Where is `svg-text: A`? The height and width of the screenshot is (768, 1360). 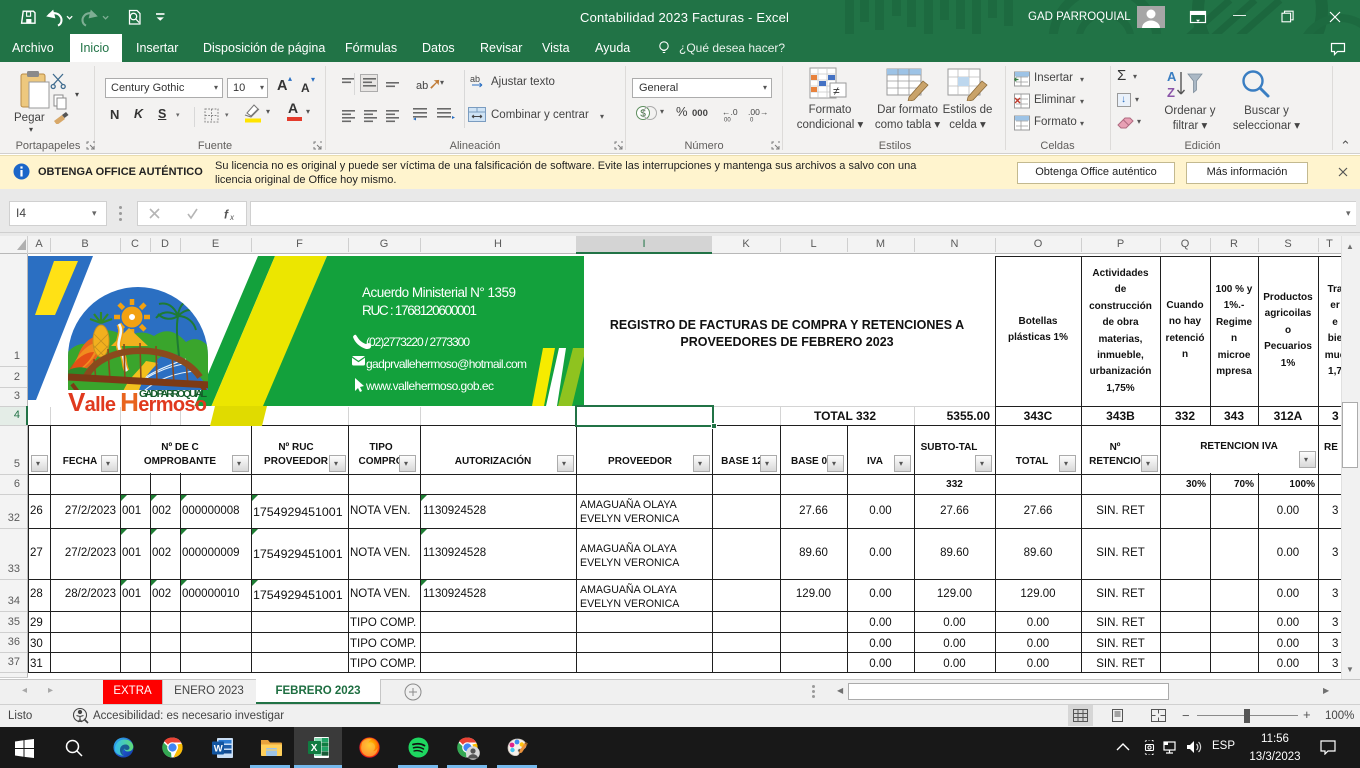 svg-text: A is located at coordinates (1172, 76).